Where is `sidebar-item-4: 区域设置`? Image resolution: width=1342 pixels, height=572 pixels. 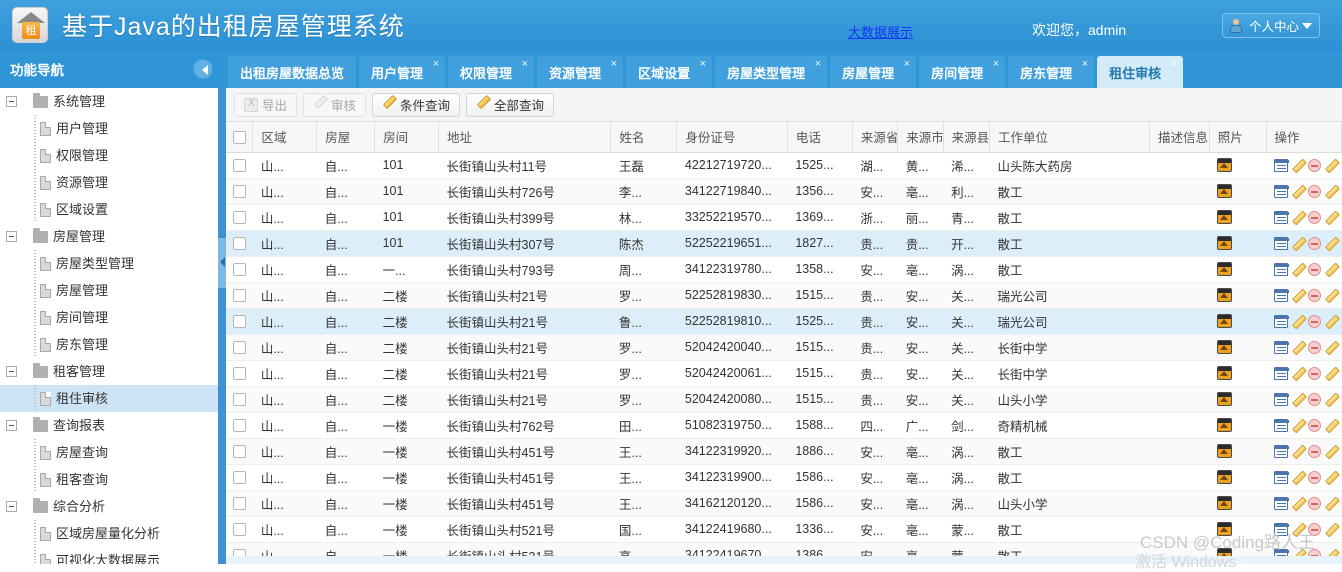
sidebar-item-4: 区域设置 is located at coordinates (109, 209).